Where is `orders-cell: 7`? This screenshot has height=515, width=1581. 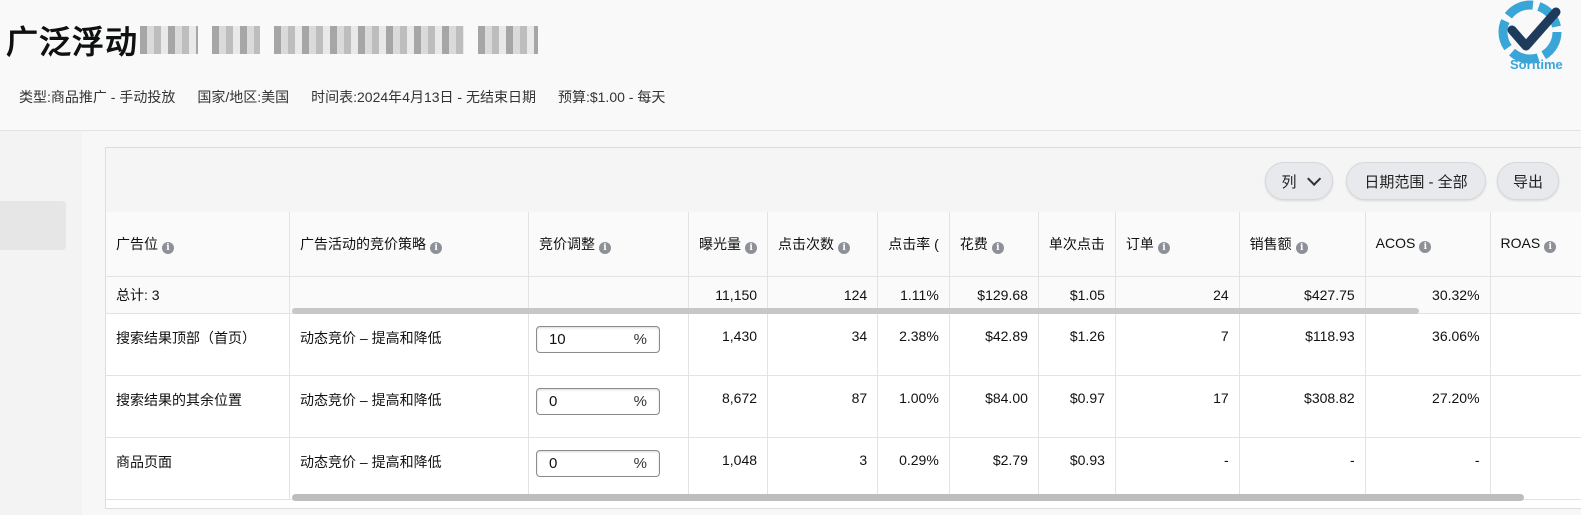 orders-cell: 7 is located at coordinates (1177, 344).